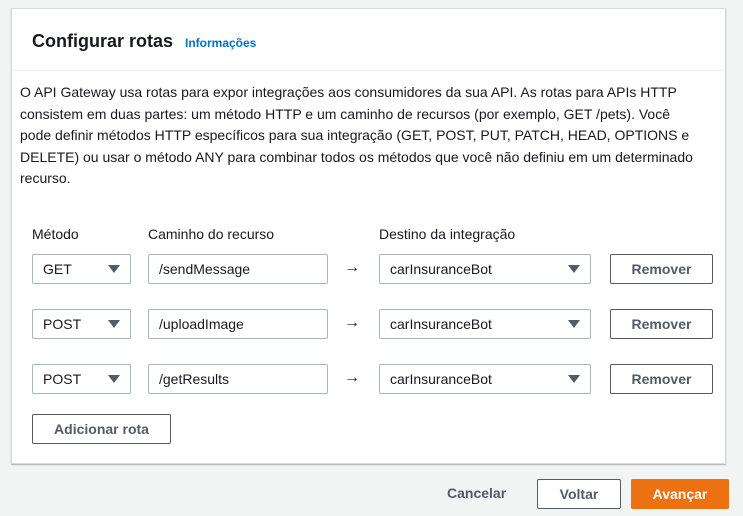 This screenshot has height=516, width=743. I want to click on route-path-input: /getResults, so click(238, 379).